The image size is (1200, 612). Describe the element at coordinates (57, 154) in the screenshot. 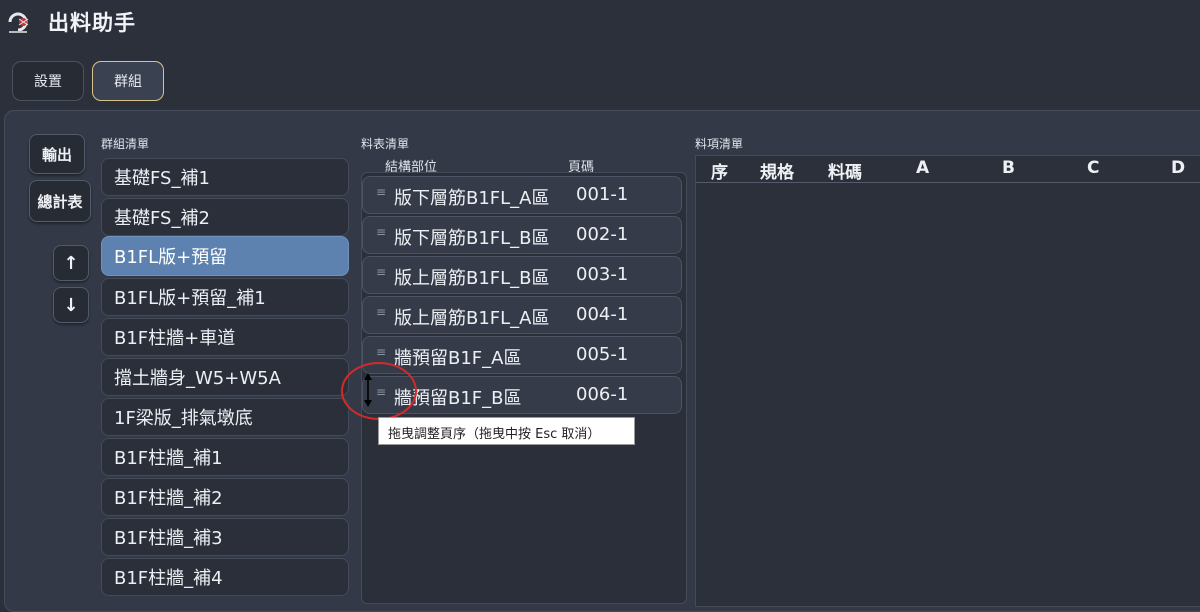

I see `export-button: 輸出` at that location.